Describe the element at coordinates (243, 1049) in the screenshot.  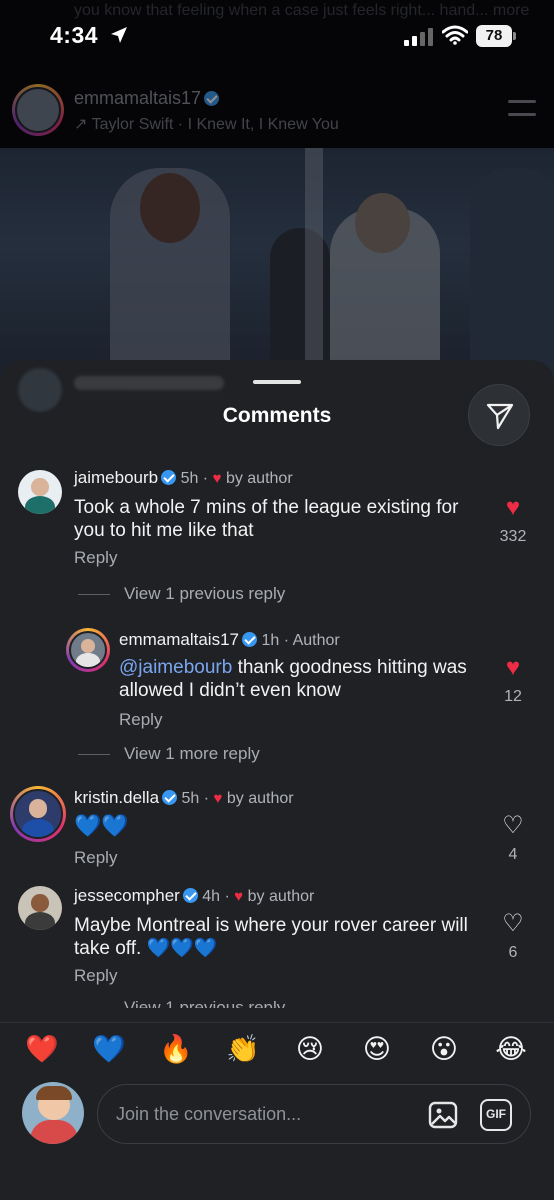
I see `emoji-clap: 👏` at that location.